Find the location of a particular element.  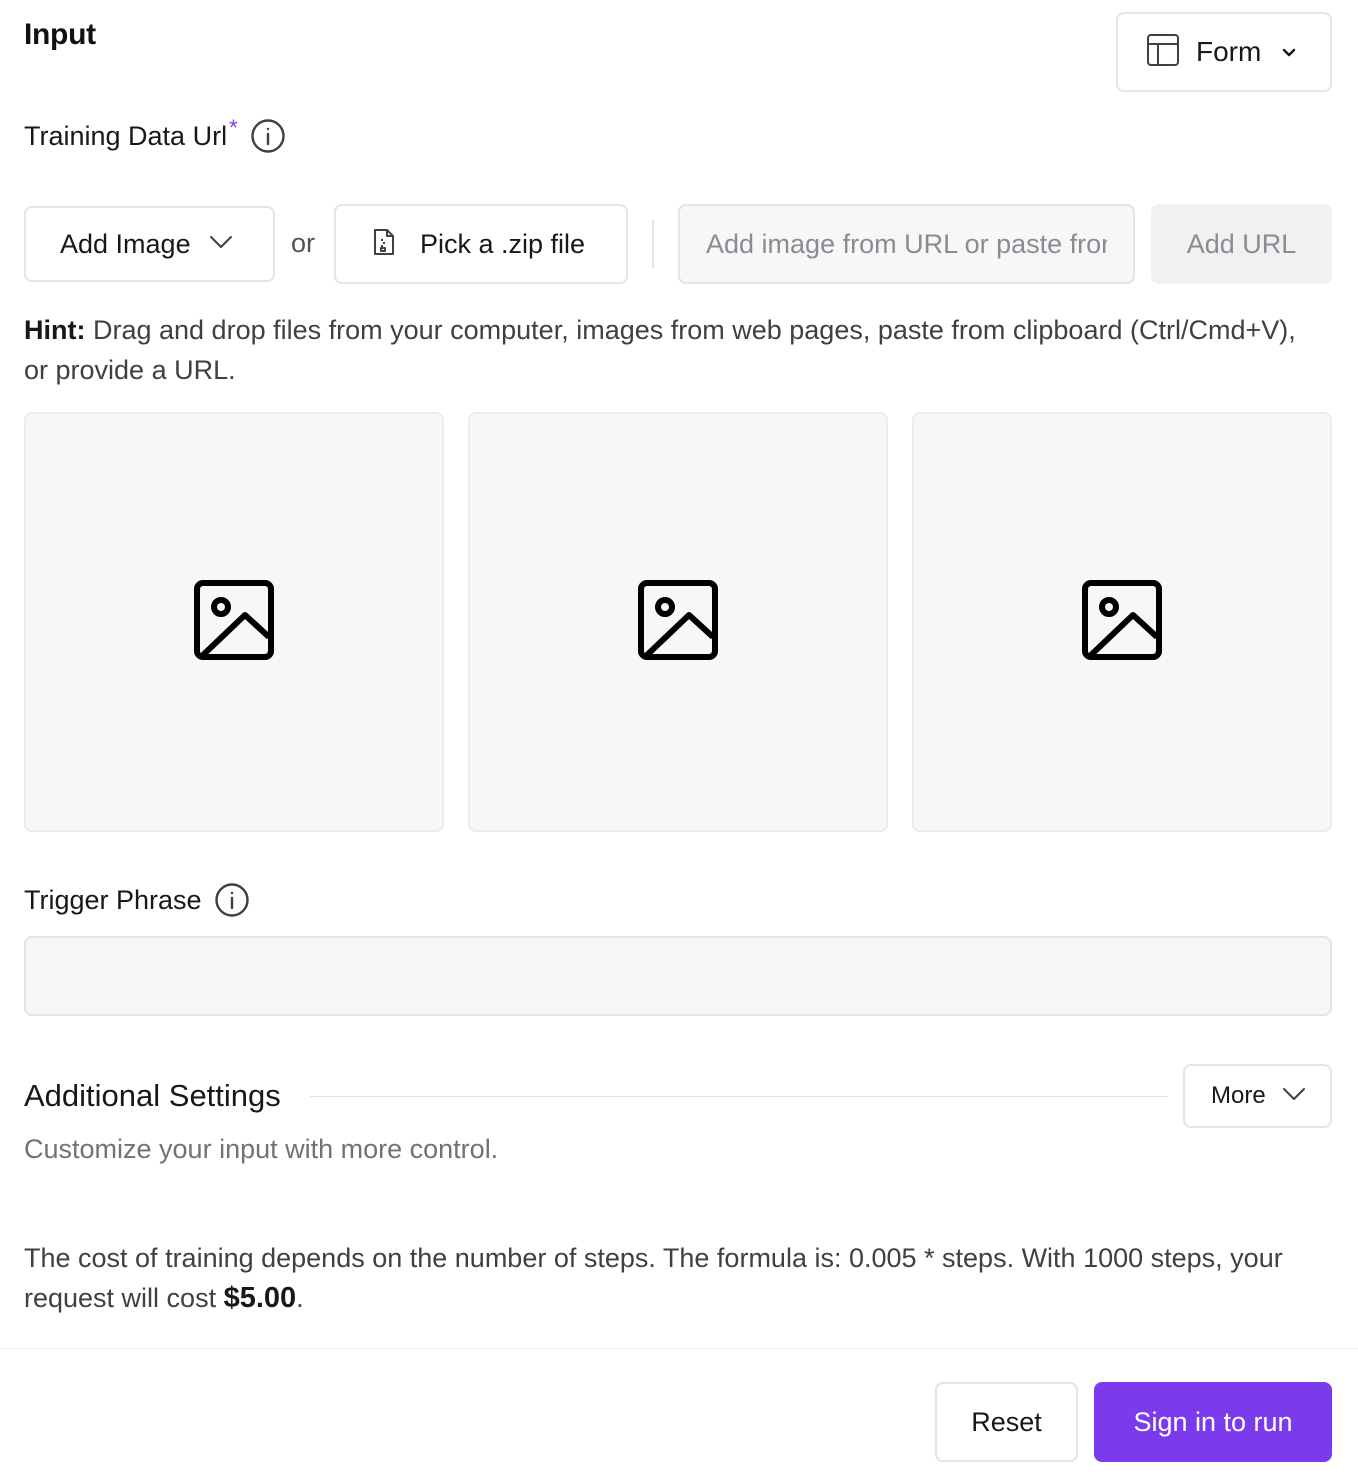

section-divider is located at coordinates (739, 1096).